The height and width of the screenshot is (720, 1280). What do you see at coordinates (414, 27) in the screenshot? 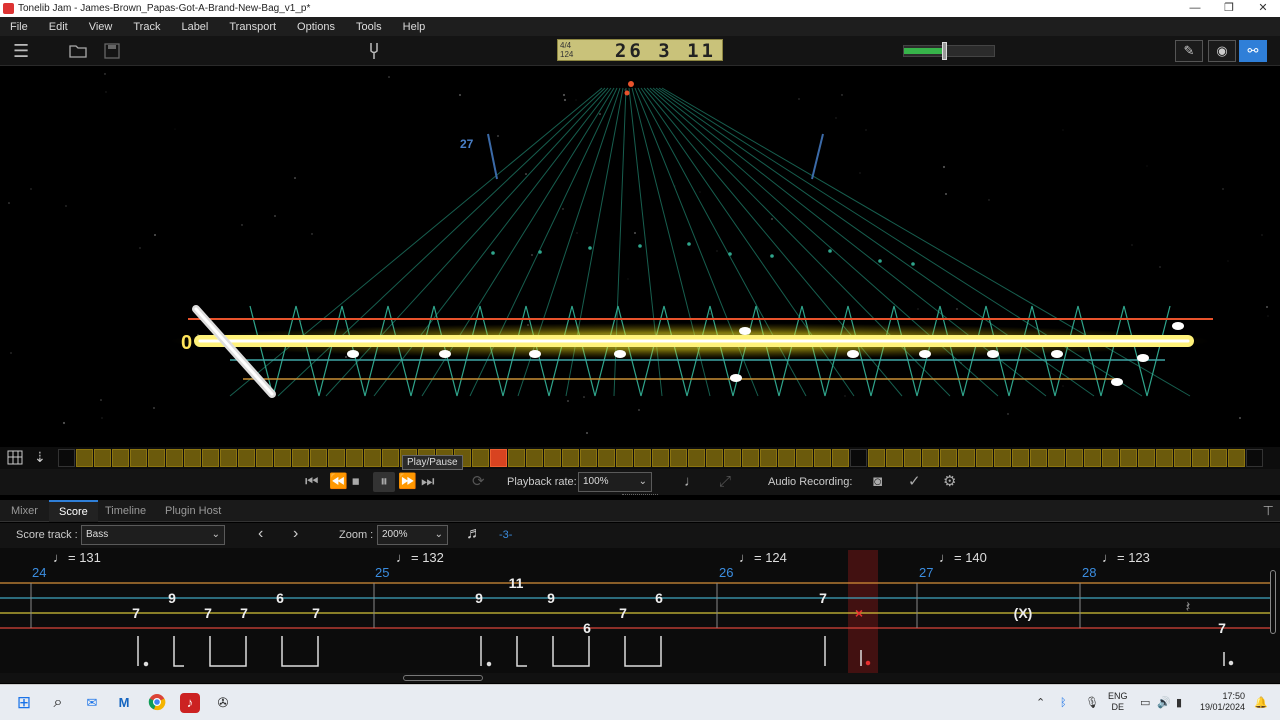
I see `menu-help: Help` at bounding box center [414, 27].